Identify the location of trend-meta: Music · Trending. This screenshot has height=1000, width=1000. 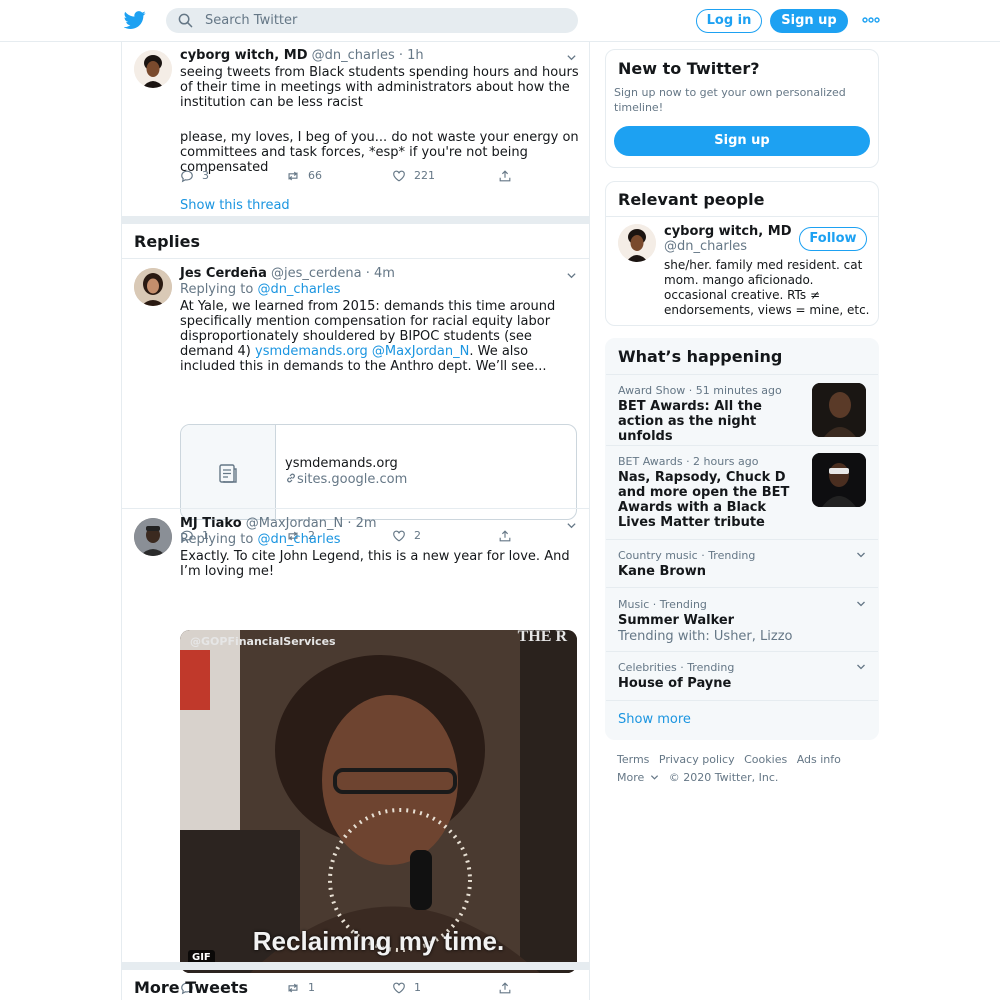
(662, 604).